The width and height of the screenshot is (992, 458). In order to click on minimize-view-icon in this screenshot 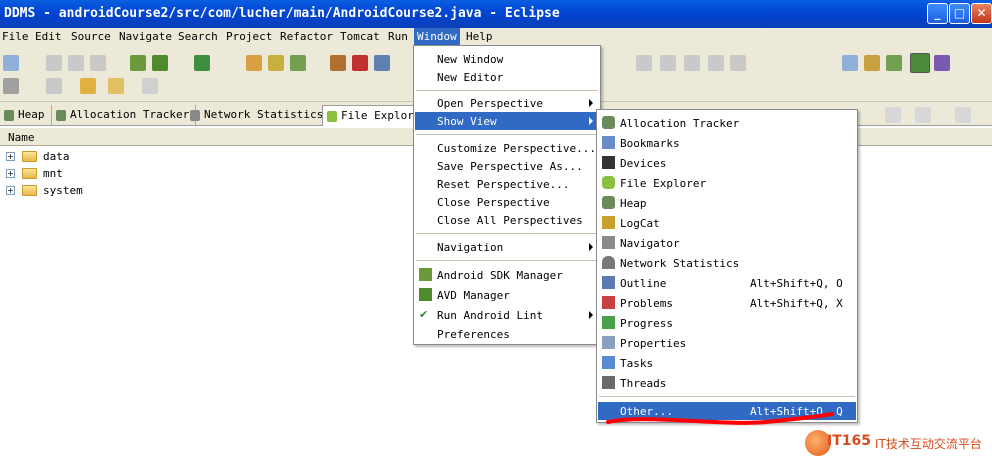, I will do `click(893, 115)`.